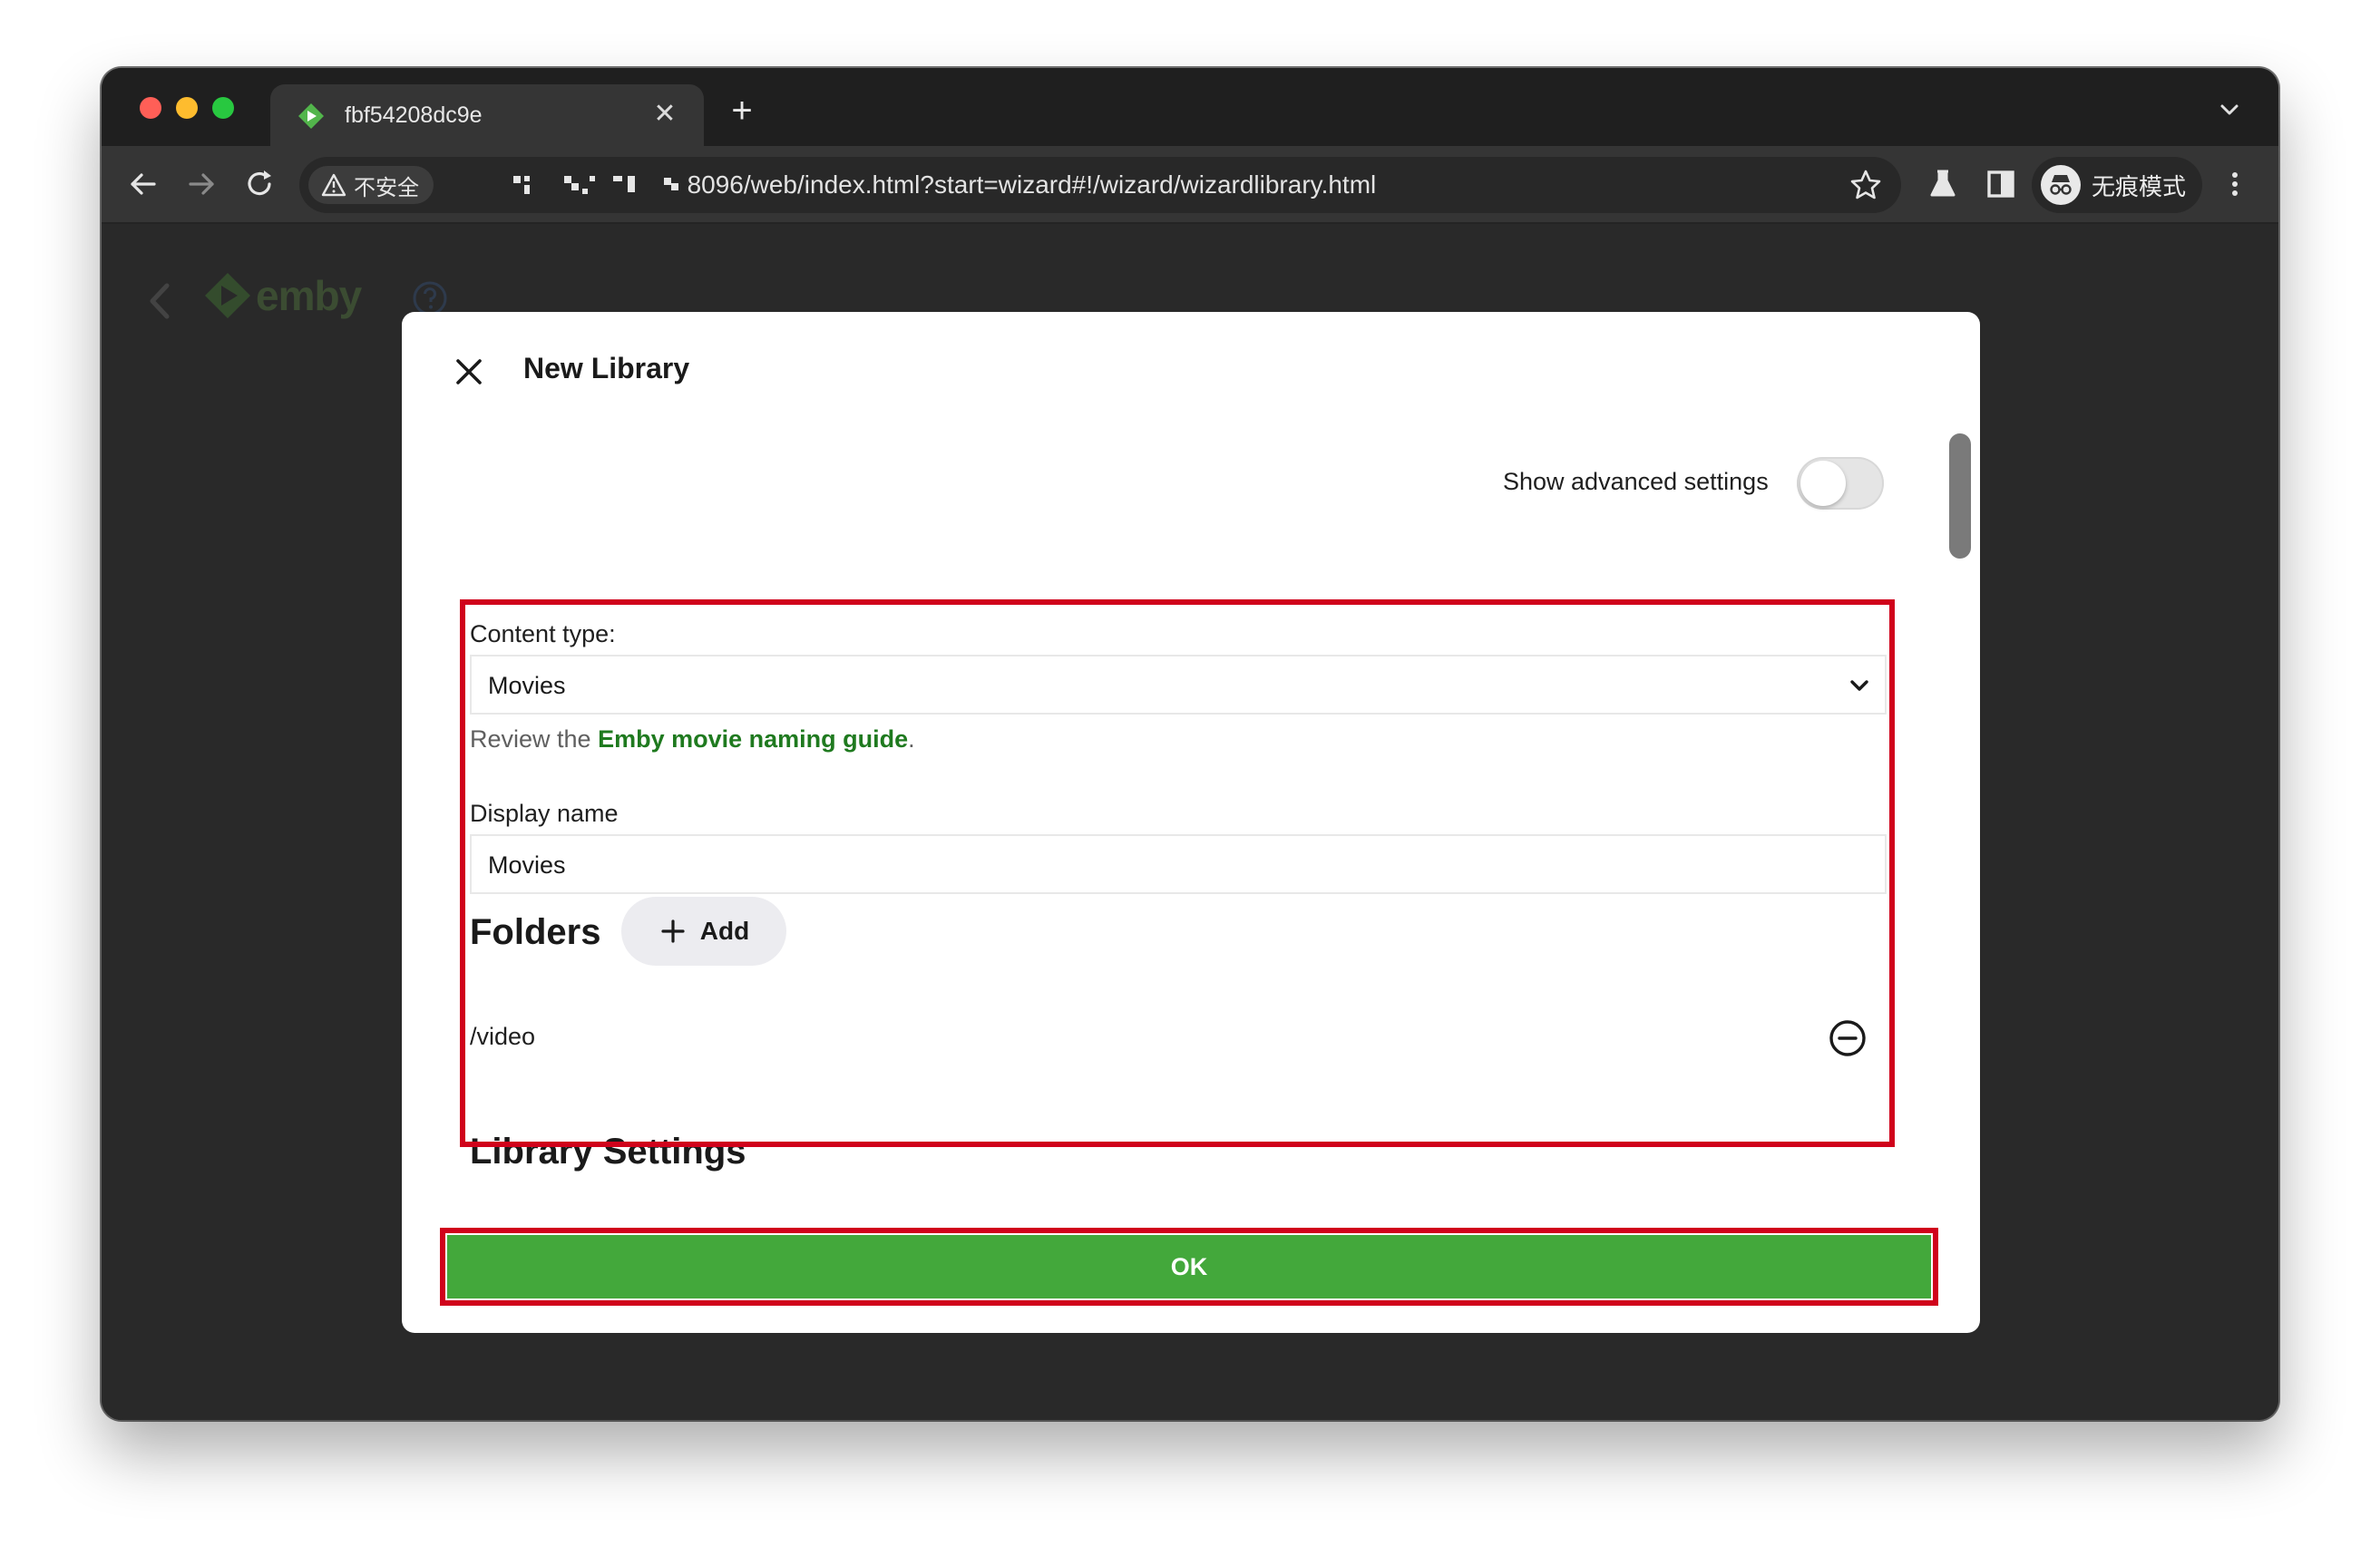 This screenshot has width=2380, height=1556. I want to click on advanced-settings-label: Show advanced settings, so click(1636, 481).